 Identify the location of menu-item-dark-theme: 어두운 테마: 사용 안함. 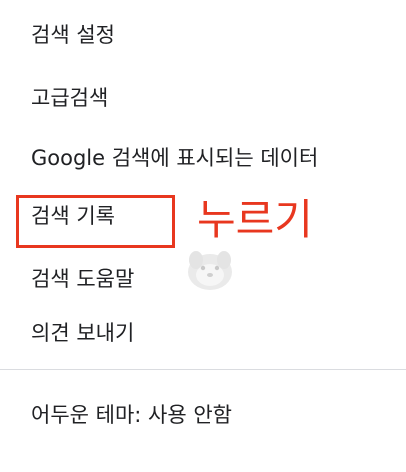
(131, 415).